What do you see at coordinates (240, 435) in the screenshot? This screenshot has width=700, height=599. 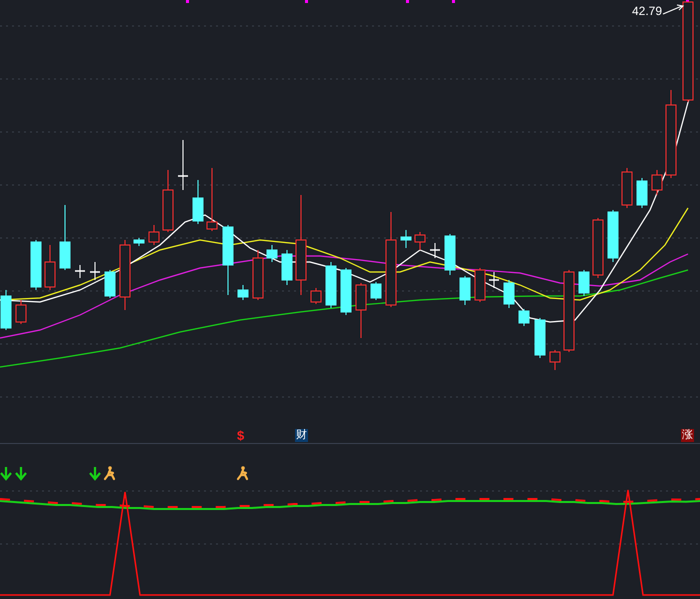 I see `dollar-marker: $` at bounding box center [240, 435].